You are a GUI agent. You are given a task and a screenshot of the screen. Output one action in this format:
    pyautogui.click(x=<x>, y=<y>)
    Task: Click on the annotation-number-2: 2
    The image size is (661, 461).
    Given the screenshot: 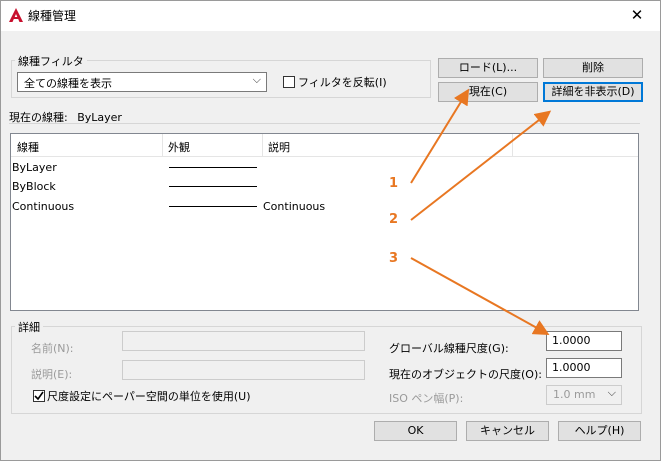 What is the action you would take?
    pyautogui.click(x=394, y=219)
    